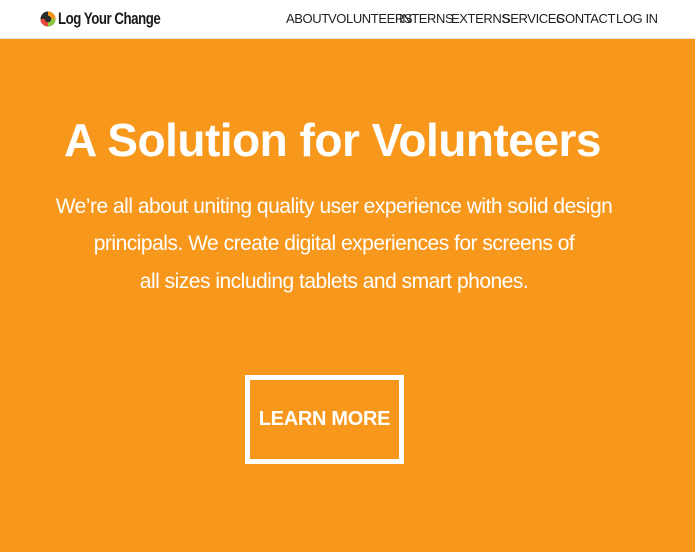  I want to click on swirl-globe-icon, so click(48, 19).